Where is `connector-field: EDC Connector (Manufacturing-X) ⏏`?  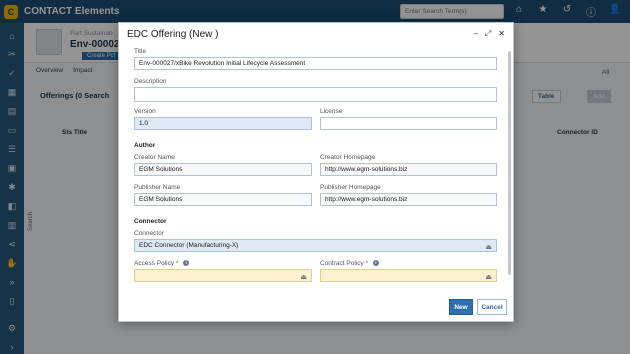 connector-field: EDC Connector (Manufacturing-X) ⏏ is located at coordinates (315, 245).